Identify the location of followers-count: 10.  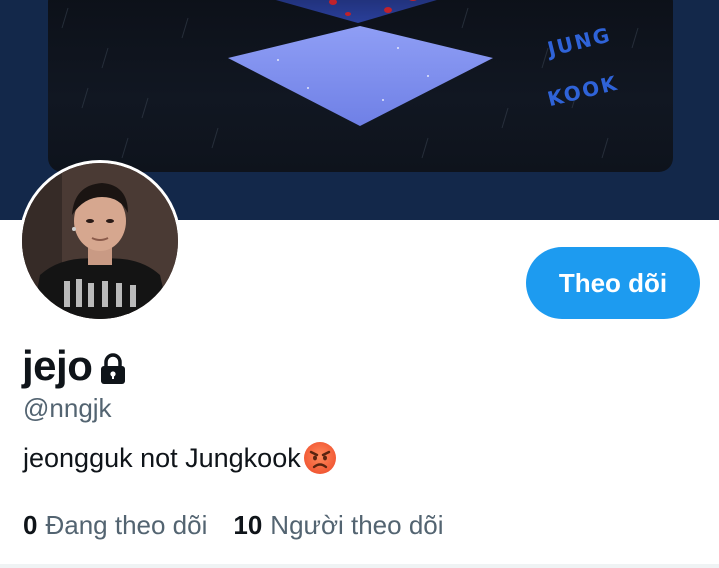
(248, 525).